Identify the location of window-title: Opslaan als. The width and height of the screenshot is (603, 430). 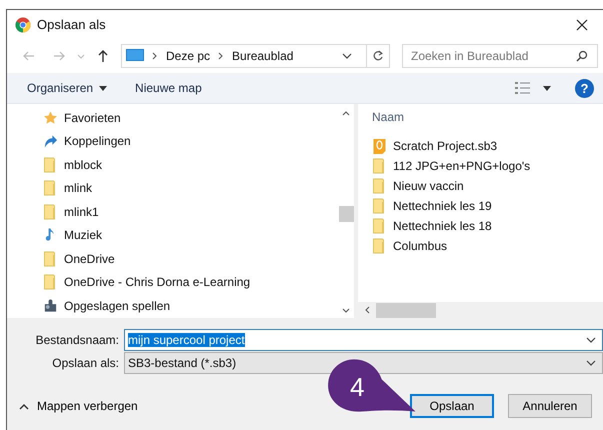
(72, 24).